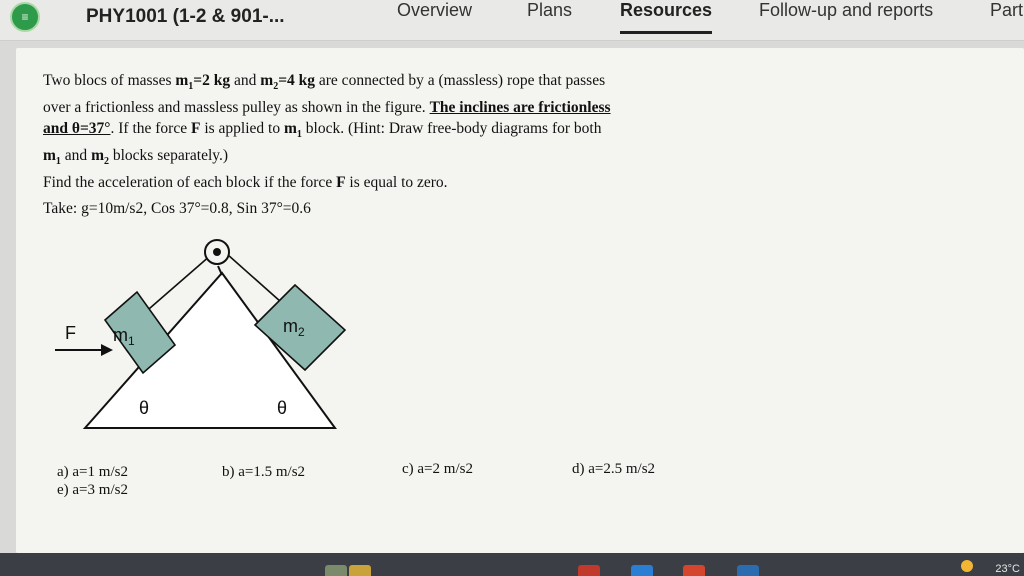  I want to click on incline-pulley-figure: F m1 m2 θ θ, so click(205, 330).